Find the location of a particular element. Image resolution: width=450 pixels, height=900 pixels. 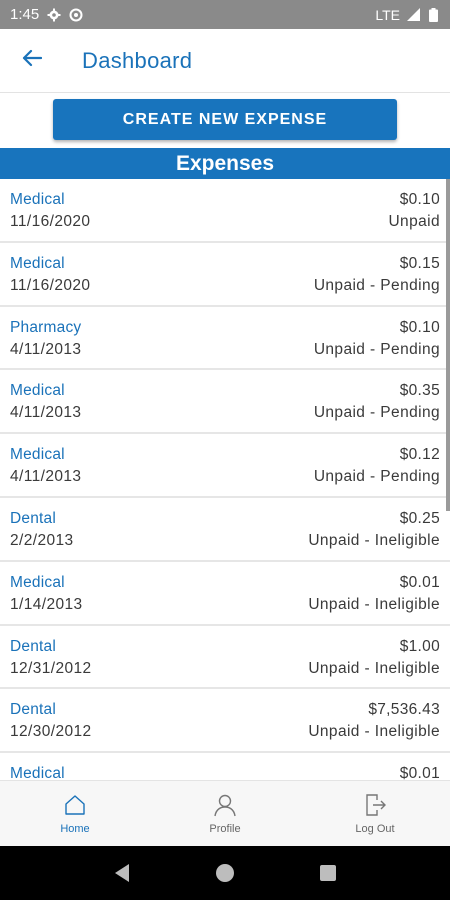

expense-list-item: Medical 4/11/2013 $0.12 Unpaid - Pending is located at coordinates (225, 466).